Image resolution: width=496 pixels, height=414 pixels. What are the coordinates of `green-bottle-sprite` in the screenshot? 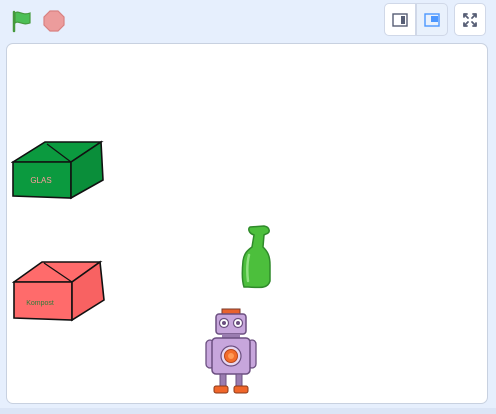 It's located at (260, 258).